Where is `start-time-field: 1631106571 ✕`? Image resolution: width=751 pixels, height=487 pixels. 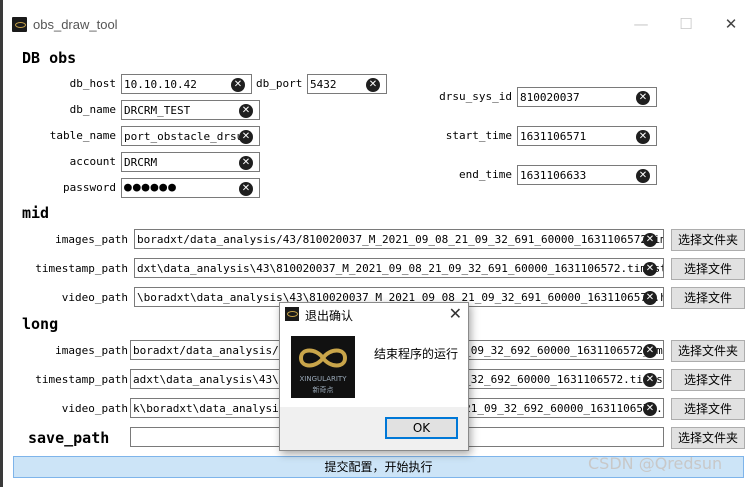
start-time-field: 1631106571 ✕ is located at coordinates (587, 136).